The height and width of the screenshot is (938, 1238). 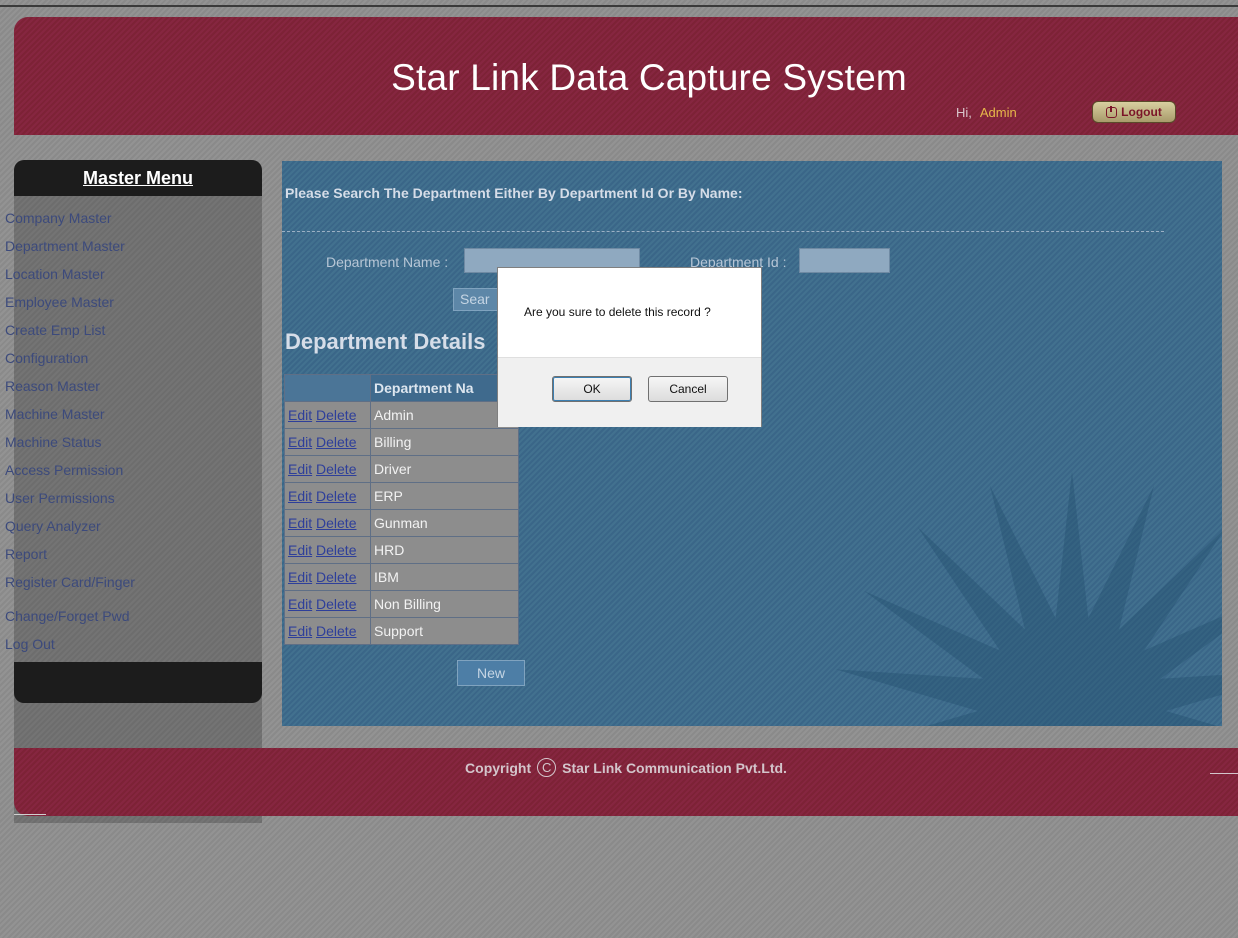 I want to click on sidebar-item-access-permission: Access Permission, so click(x=64, y=470).